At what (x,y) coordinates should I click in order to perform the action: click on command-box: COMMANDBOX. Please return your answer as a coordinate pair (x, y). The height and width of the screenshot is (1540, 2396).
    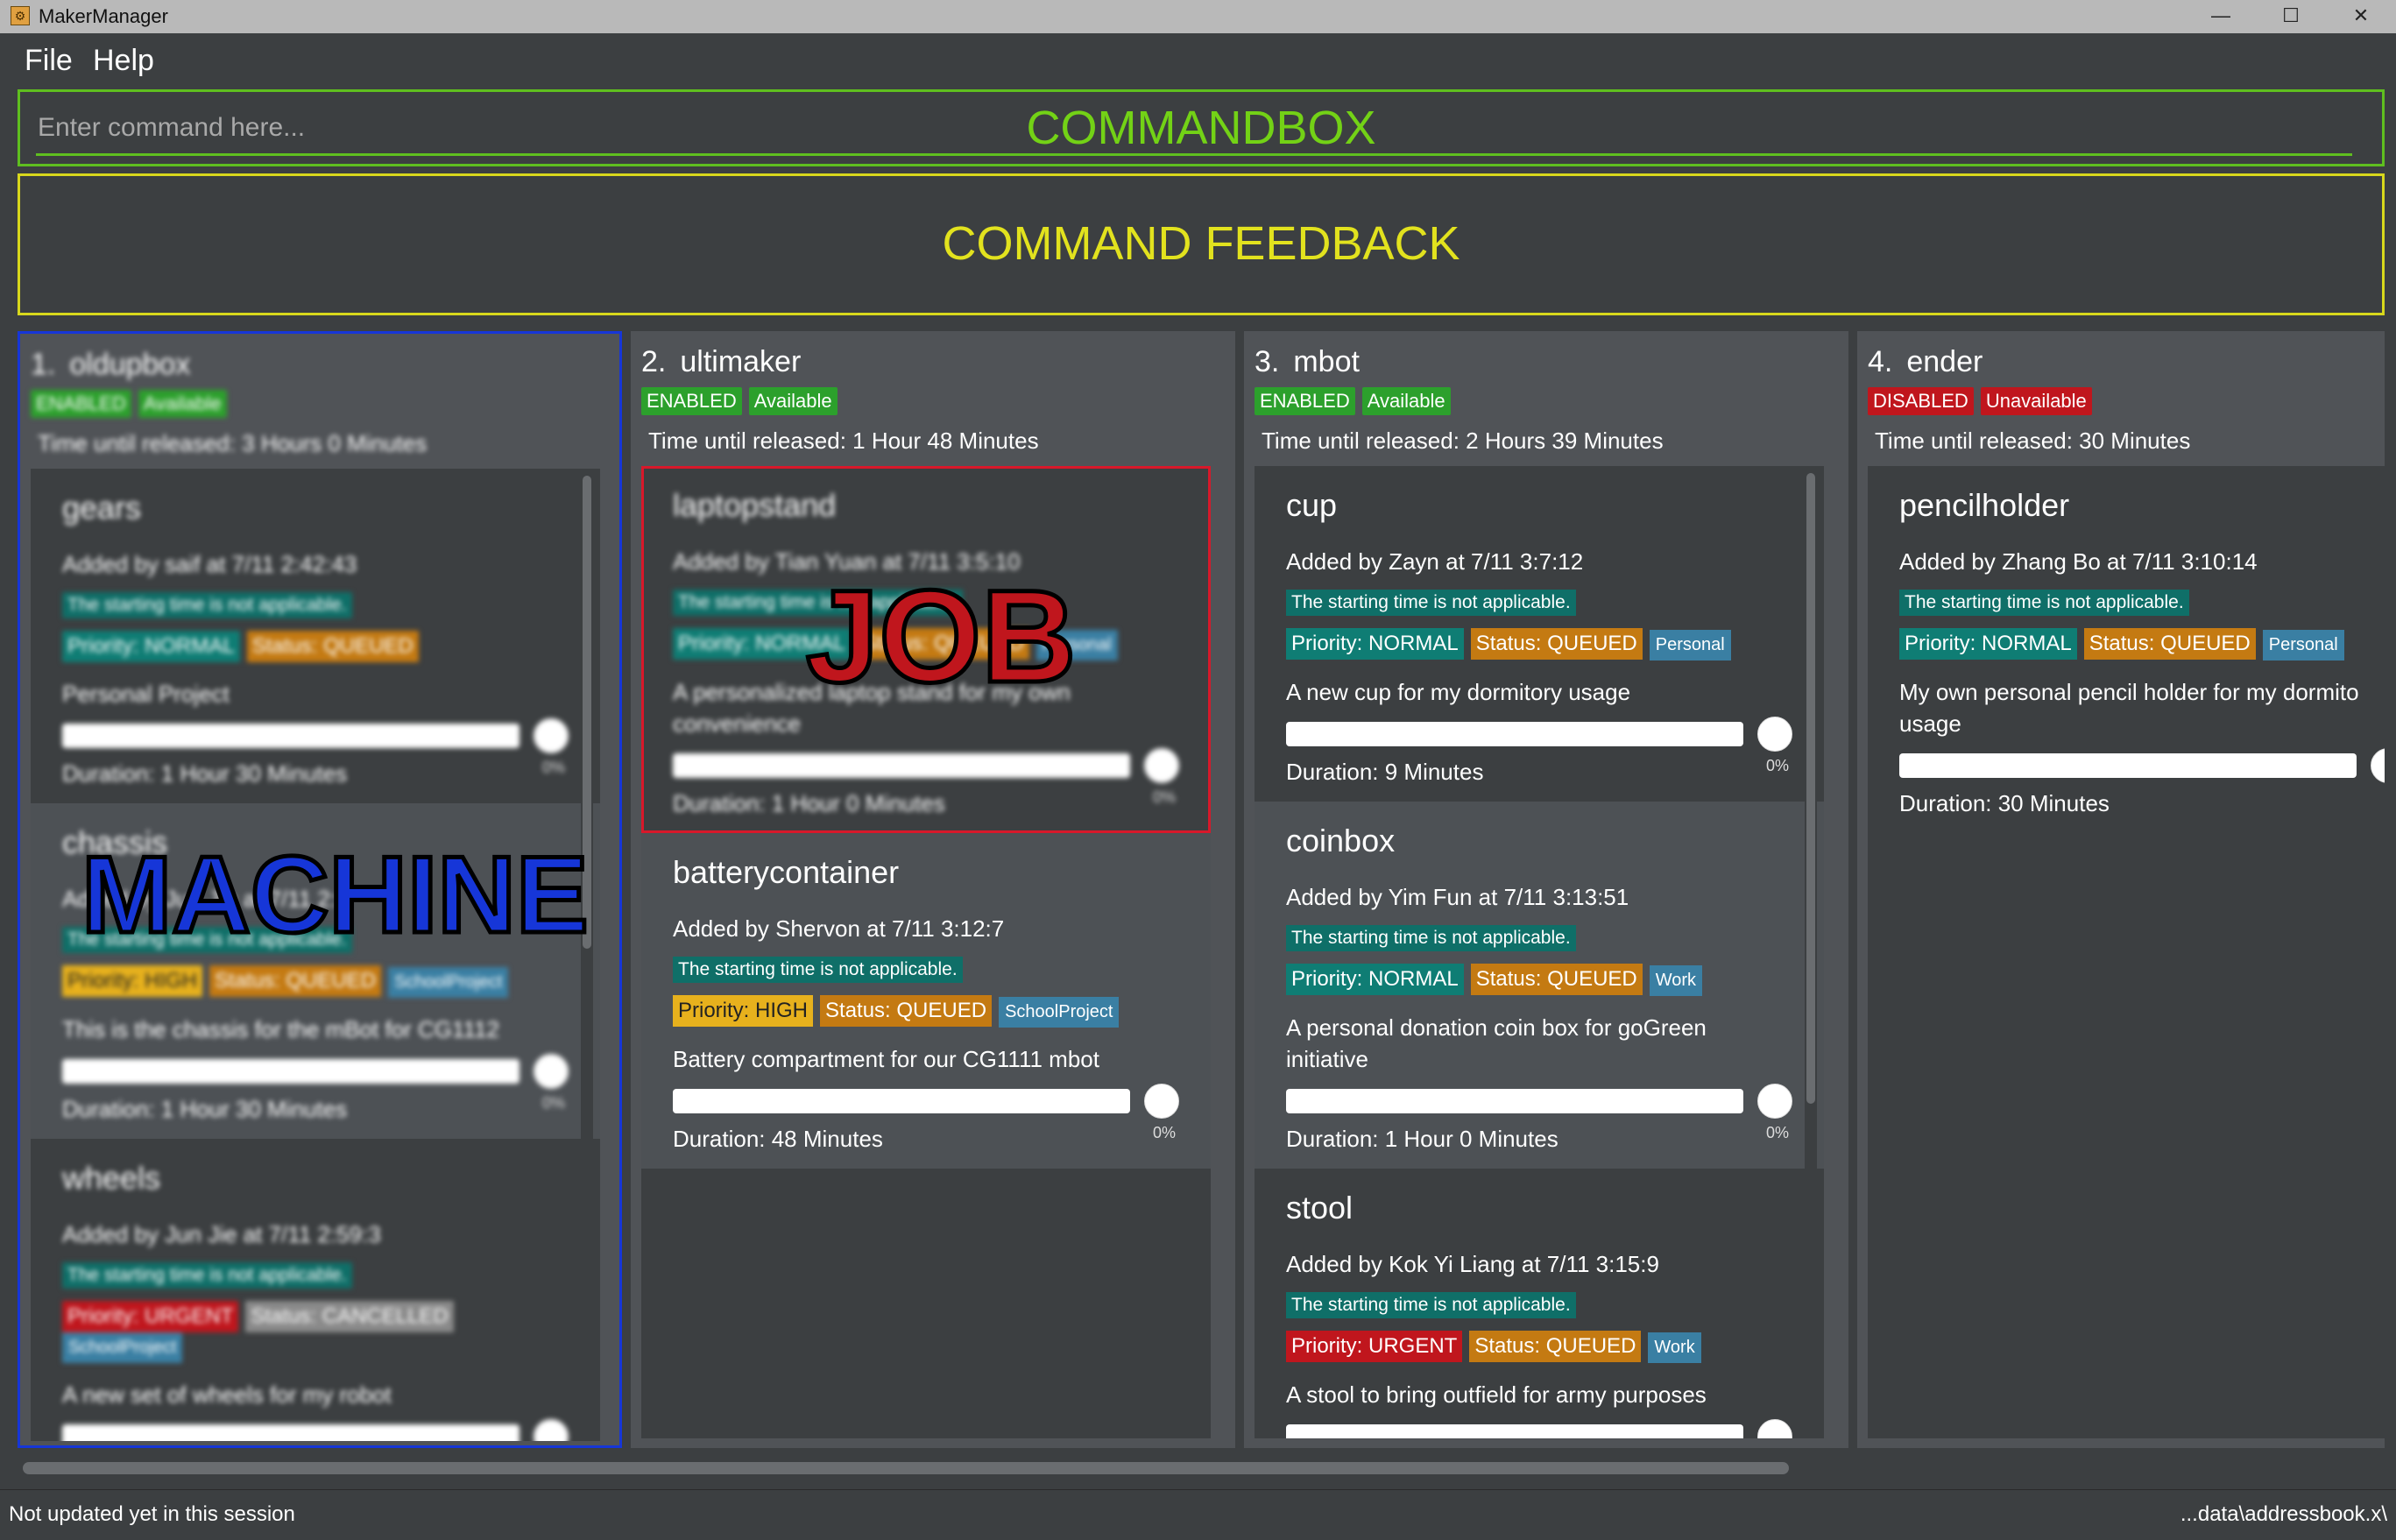
    Looking at the image, I should click on (1201, 127).